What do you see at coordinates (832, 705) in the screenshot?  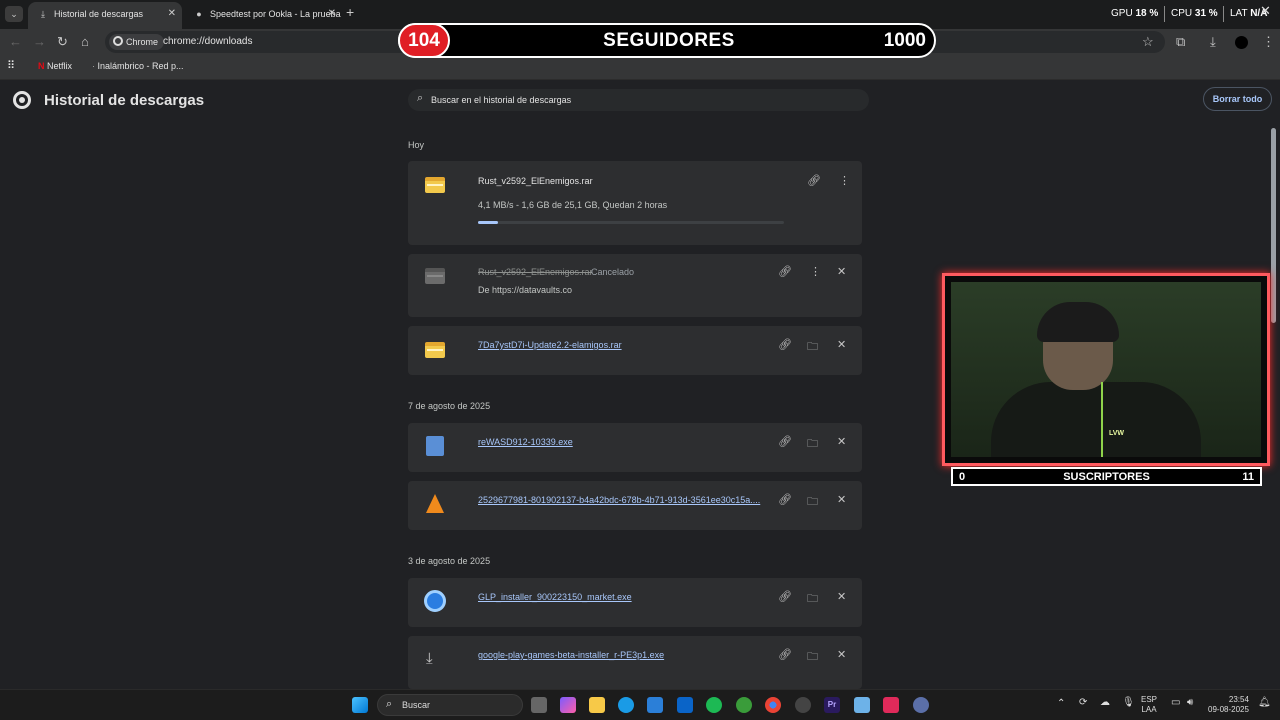 I see `premiere-icon: Pr` at bounding box center [832, 705].